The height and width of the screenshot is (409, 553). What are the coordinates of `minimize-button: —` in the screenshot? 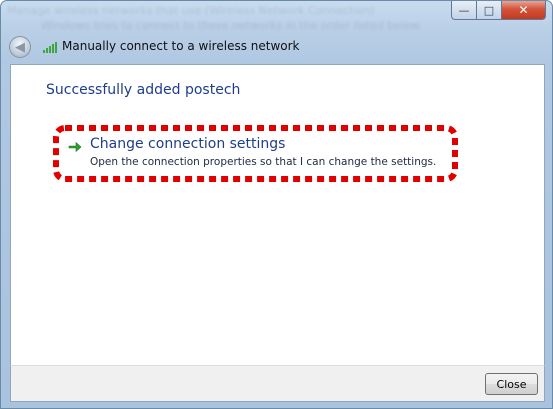 It's located at (464, 10).